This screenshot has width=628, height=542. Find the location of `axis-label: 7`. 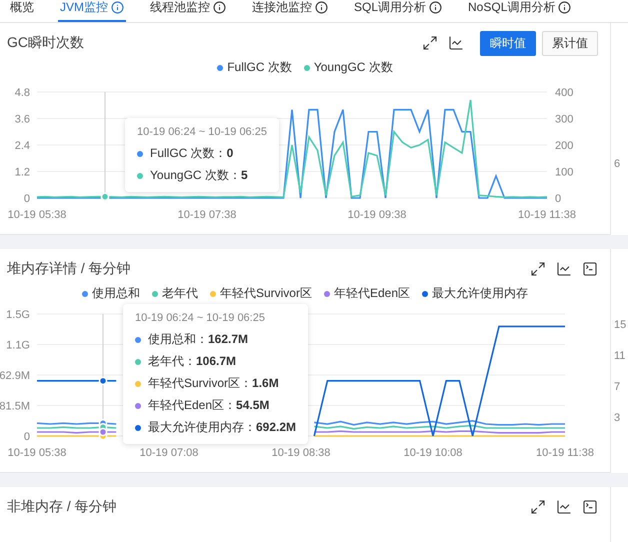

axis-label: 7 is located at coordinates (617, 387).